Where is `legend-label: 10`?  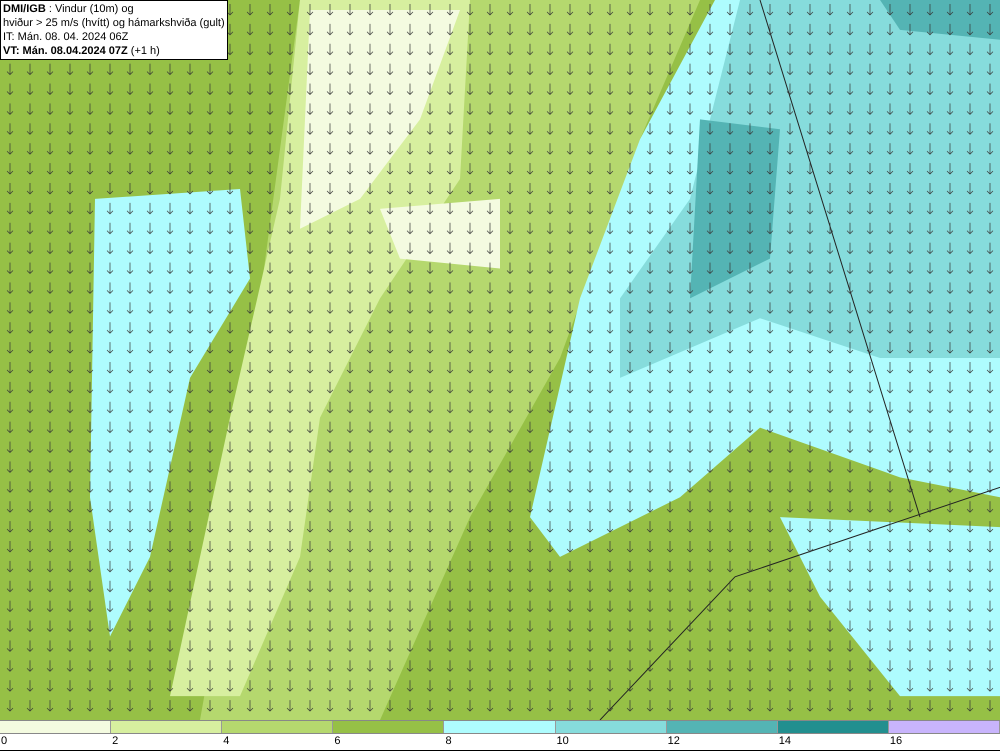 legend-label: 10 is located at coordinates (563, 741).